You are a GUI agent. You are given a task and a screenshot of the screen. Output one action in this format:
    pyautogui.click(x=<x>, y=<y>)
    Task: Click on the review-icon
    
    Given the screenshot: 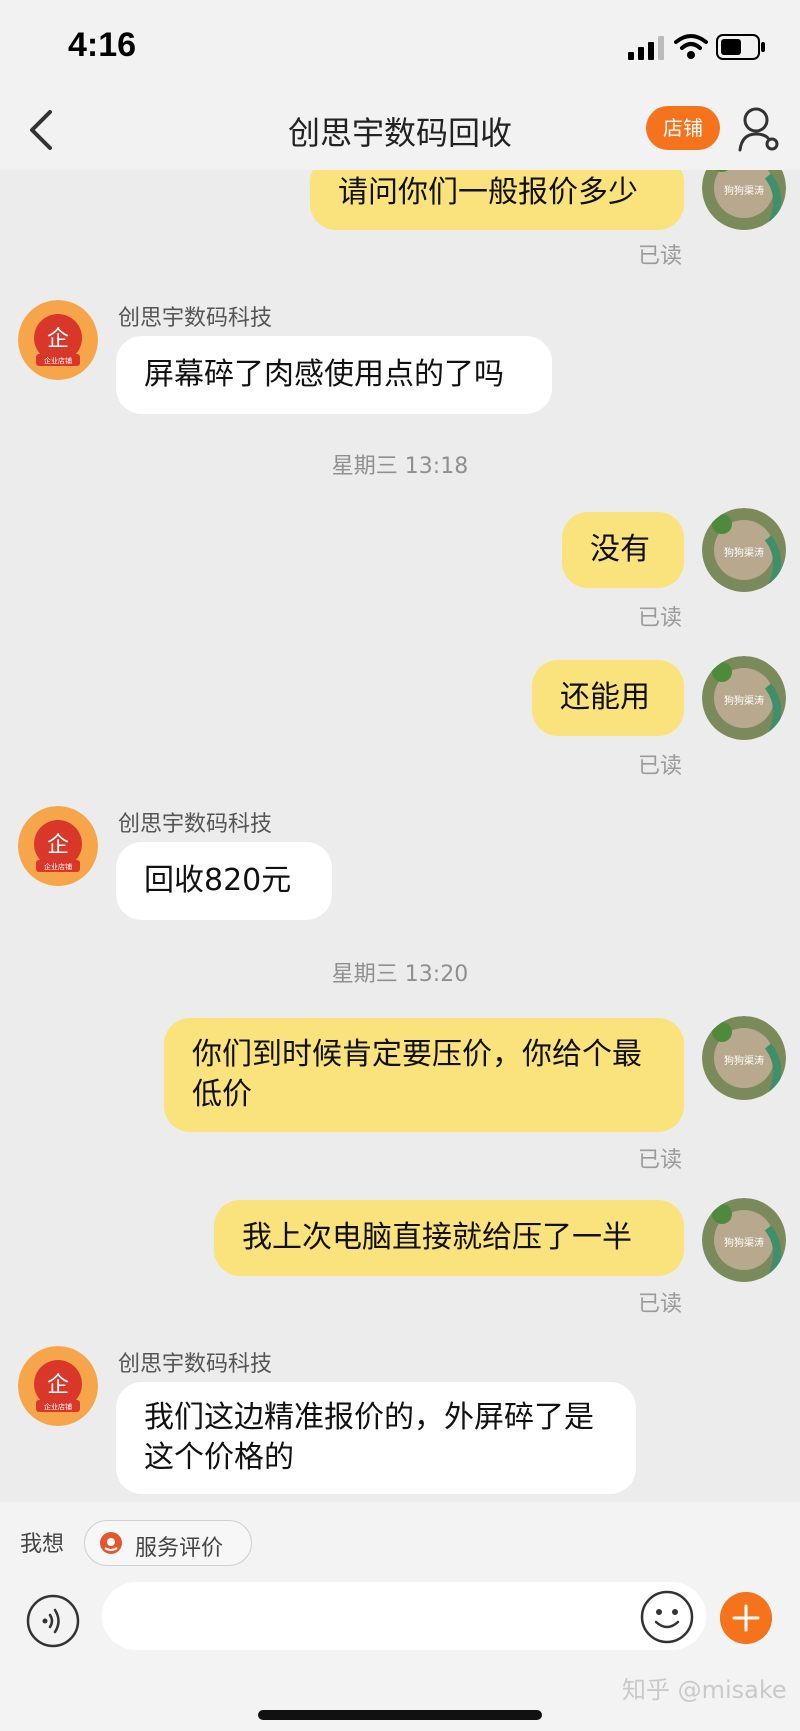 What is the action you would take?
    pyautogui.click(x=111, y=1543)
    